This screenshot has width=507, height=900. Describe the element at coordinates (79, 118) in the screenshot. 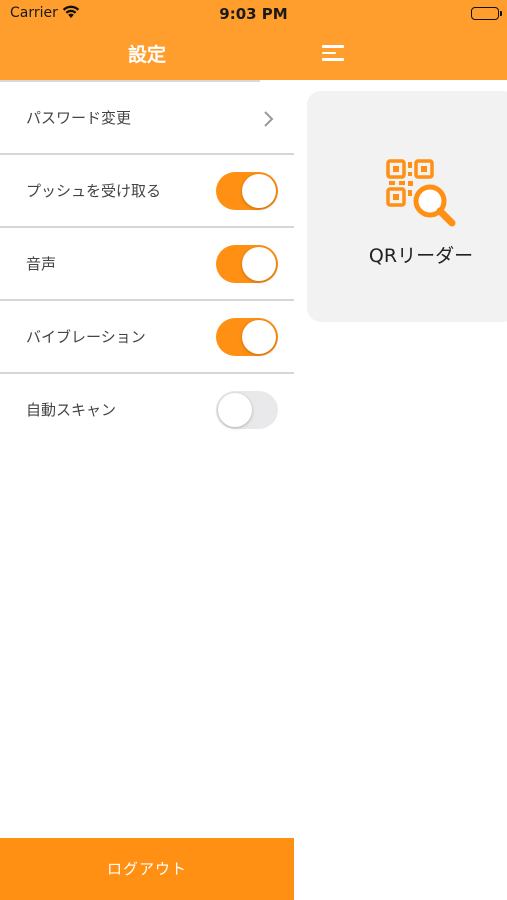

I see `menu-item-label: パスワード変更` at that location.